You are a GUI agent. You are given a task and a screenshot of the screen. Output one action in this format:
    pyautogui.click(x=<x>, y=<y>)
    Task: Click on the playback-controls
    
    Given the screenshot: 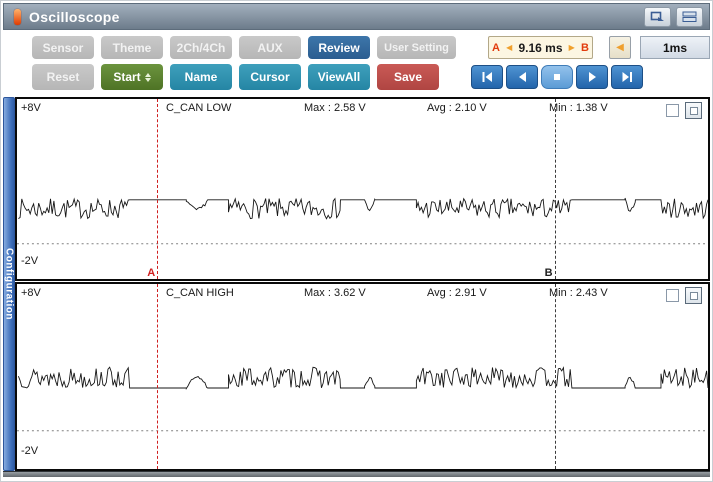 What is the action you would take?
    pyautogui.click(x=557, y=77)
    